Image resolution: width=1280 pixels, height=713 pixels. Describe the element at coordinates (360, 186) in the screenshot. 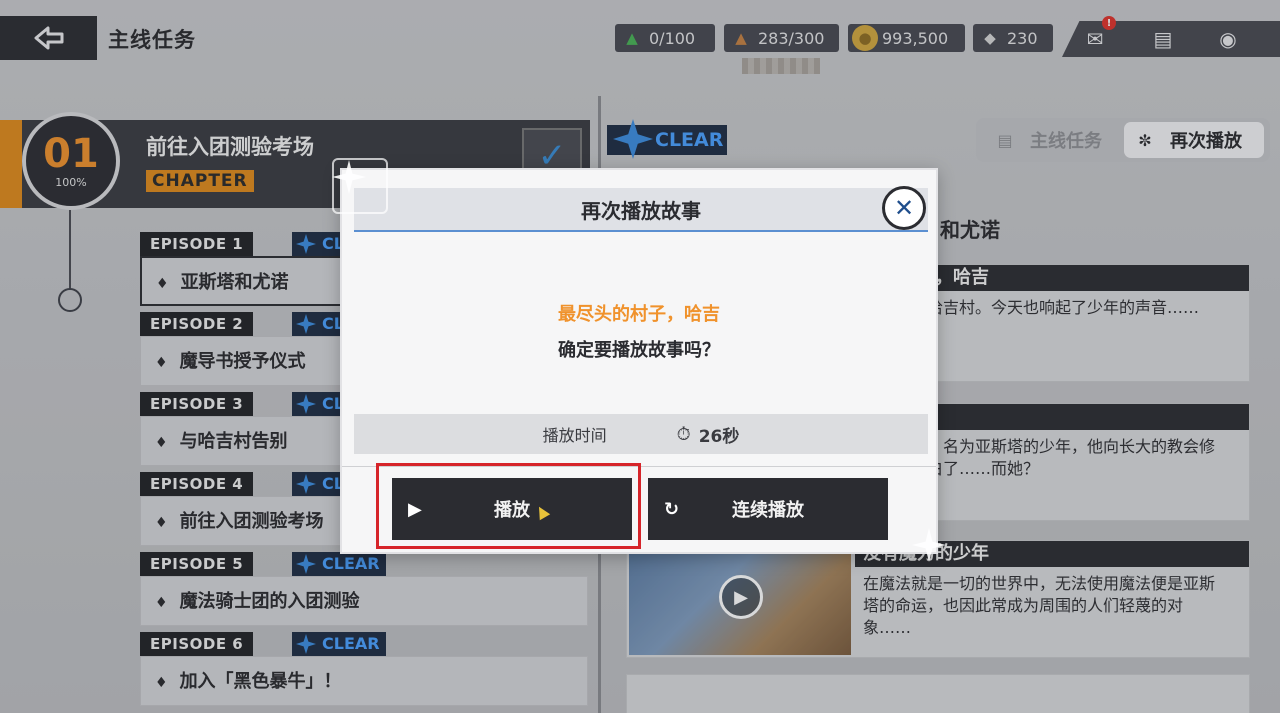

I see `dialog-corner-frame` at that location.